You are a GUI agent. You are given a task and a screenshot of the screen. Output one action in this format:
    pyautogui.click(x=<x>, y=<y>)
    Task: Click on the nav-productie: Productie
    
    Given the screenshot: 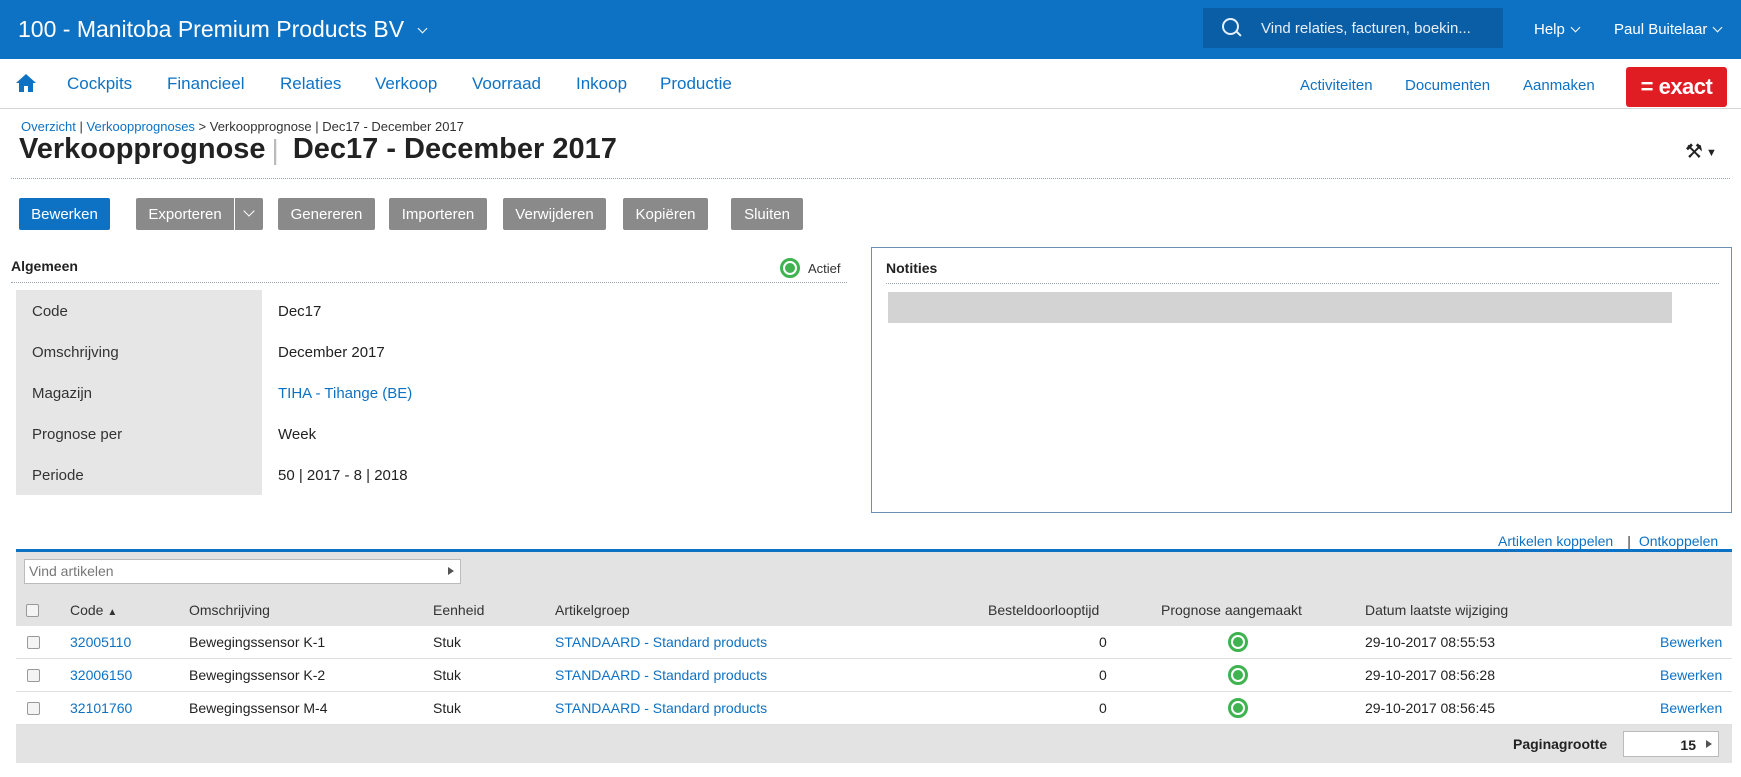 What is the action you would take?
    pyautogui.click(x=696, y=84)
    